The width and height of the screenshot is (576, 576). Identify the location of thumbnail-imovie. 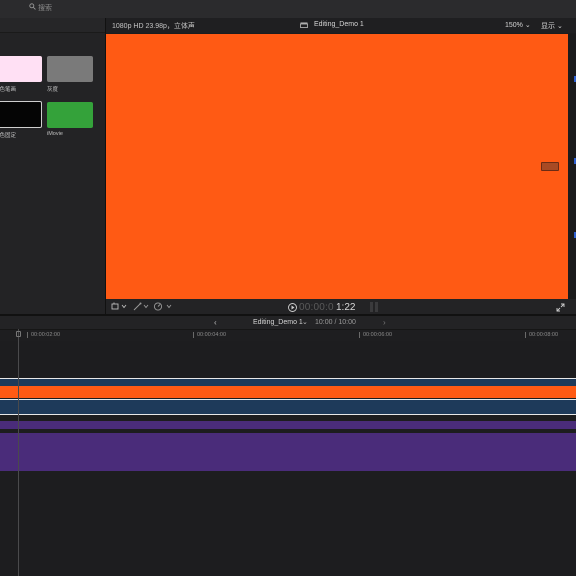
(70, 115).